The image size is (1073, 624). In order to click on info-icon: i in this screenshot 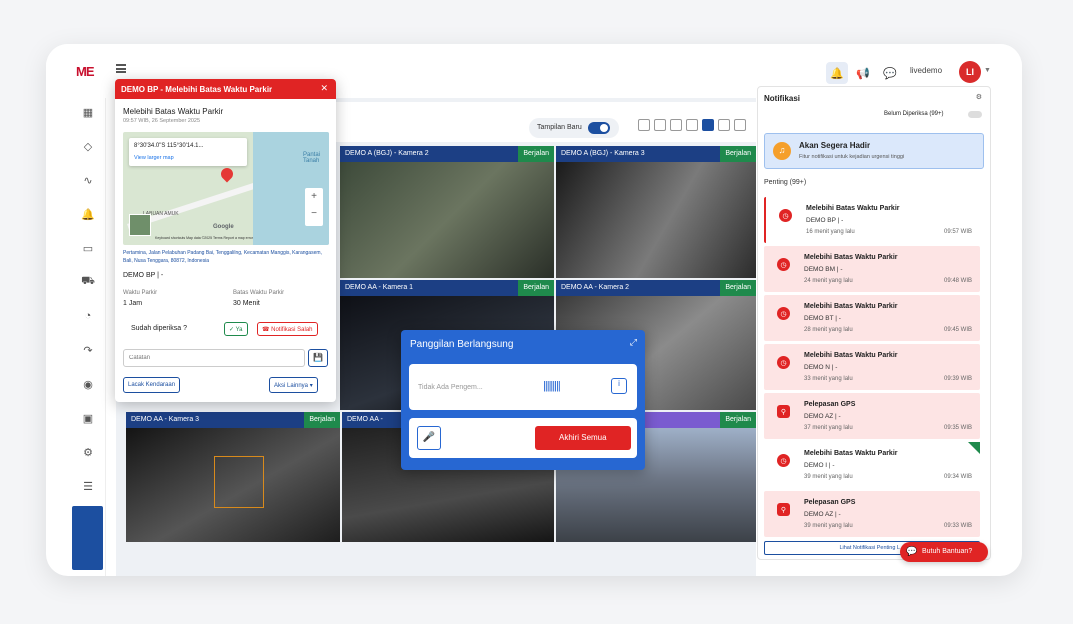, I will do `click(619, 386)`.